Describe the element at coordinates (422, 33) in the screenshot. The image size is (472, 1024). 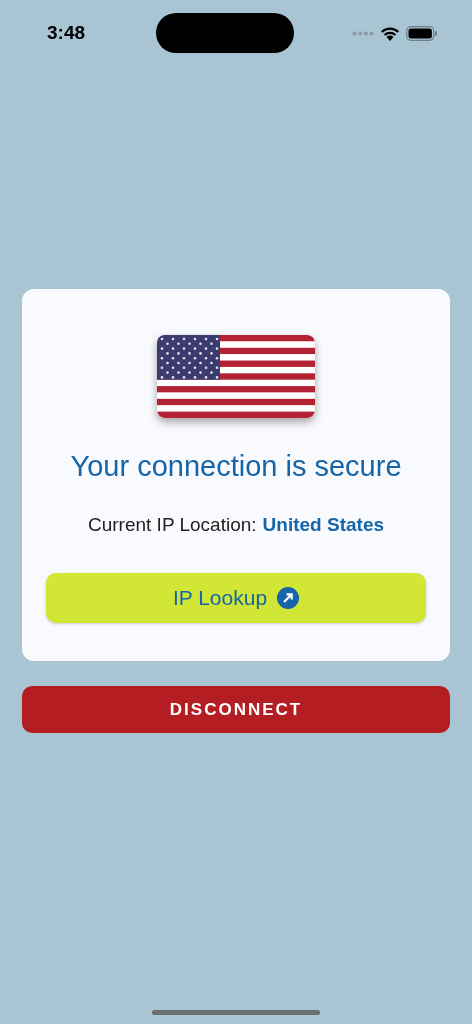
I see `battery-icon` at that location.